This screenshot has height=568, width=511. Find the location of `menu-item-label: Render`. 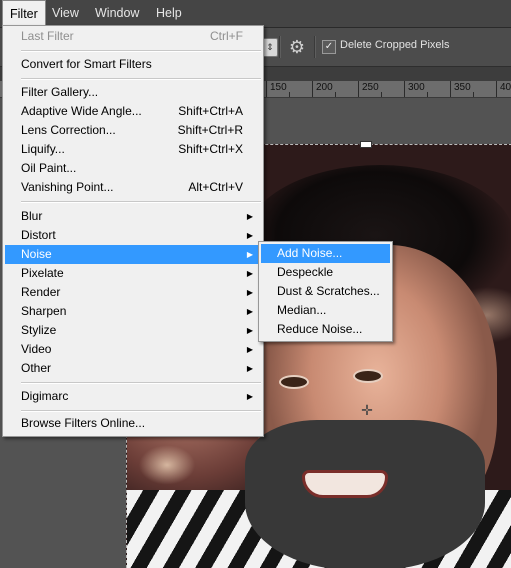

menu-item-label: Render is located at coordinates (41, 292).